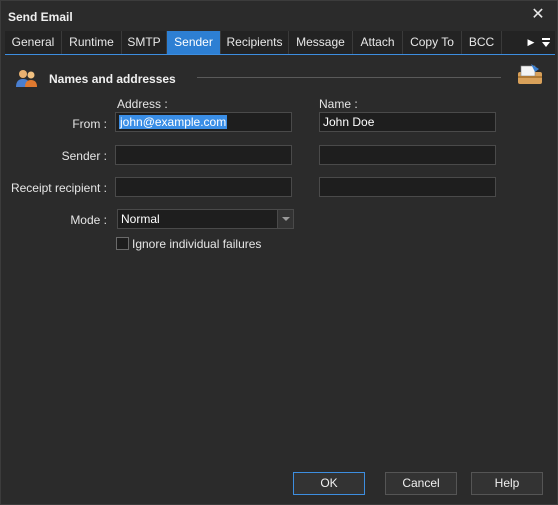 The image size is (558, 505). Describe the element at coordinates (173, 122) in the screenshot. I see `from-address-value: john@example.com` at that location.